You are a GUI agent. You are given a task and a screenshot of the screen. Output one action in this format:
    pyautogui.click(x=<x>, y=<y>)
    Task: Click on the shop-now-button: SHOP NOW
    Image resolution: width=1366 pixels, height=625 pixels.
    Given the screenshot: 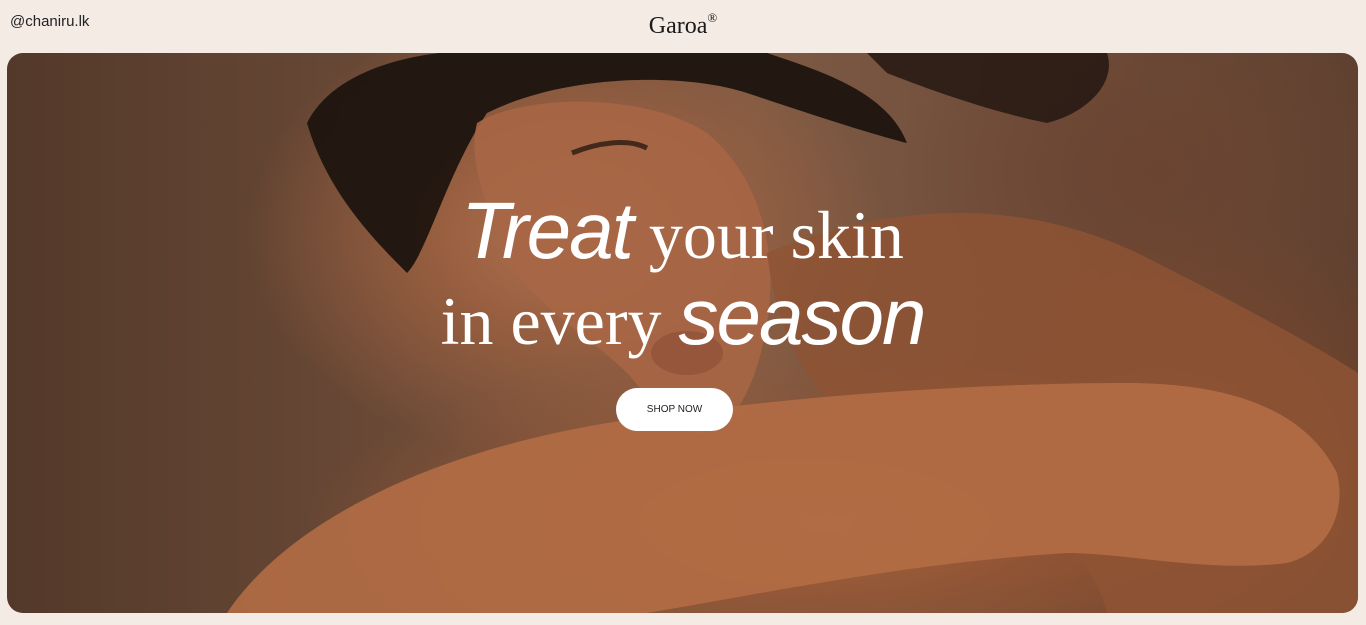 What is the action you would take?
    pyautogui.click(x=674, y=409)
    